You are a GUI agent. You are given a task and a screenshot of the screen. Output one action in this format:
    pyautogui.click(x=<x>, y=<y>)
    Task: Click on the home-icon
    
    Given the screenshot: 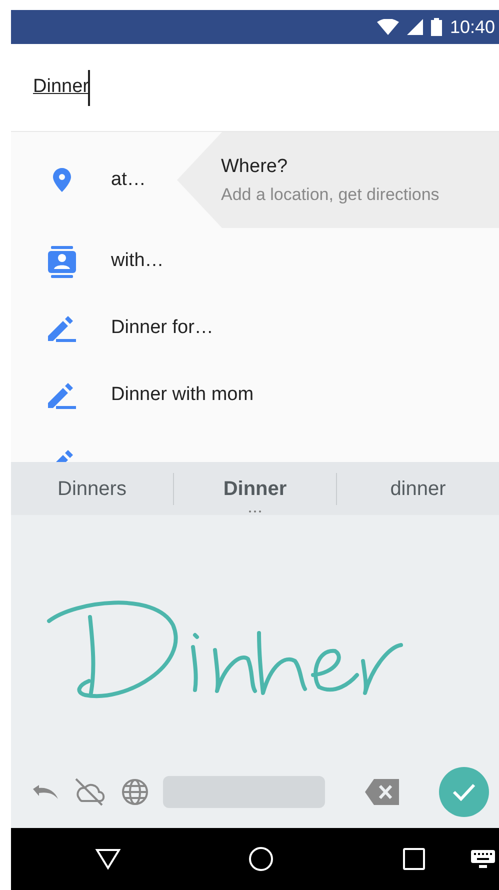 What is the action you would take?
    pyautogui.click(x=261, y=859)
    